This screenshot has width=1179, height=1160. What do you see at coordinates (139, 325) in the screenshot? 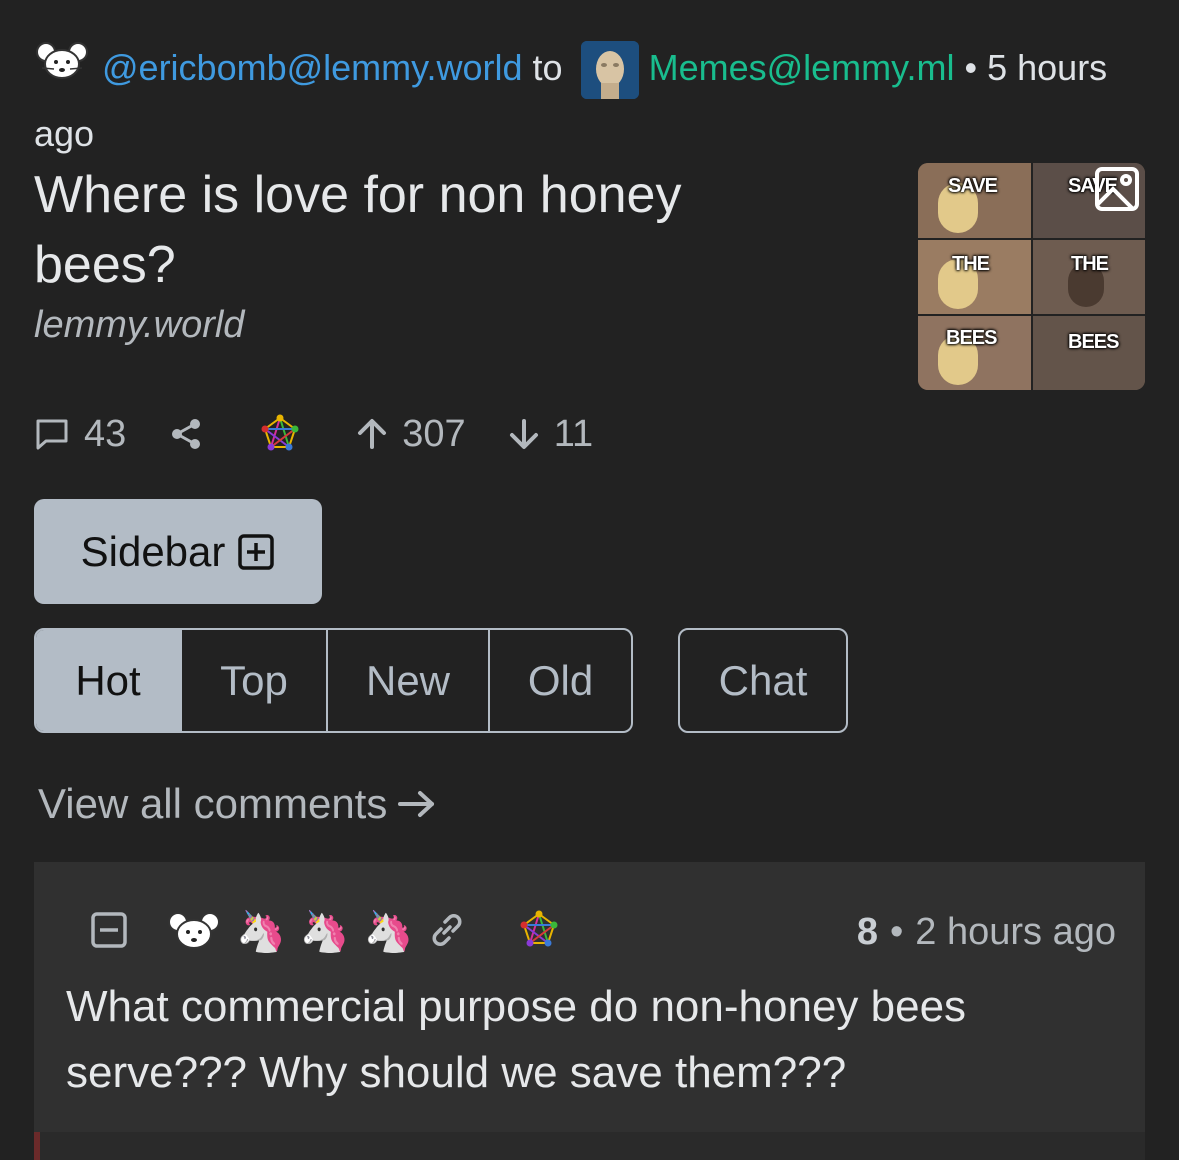
I see `post-domain: lemmy.world` at bounding box center [139, 325].